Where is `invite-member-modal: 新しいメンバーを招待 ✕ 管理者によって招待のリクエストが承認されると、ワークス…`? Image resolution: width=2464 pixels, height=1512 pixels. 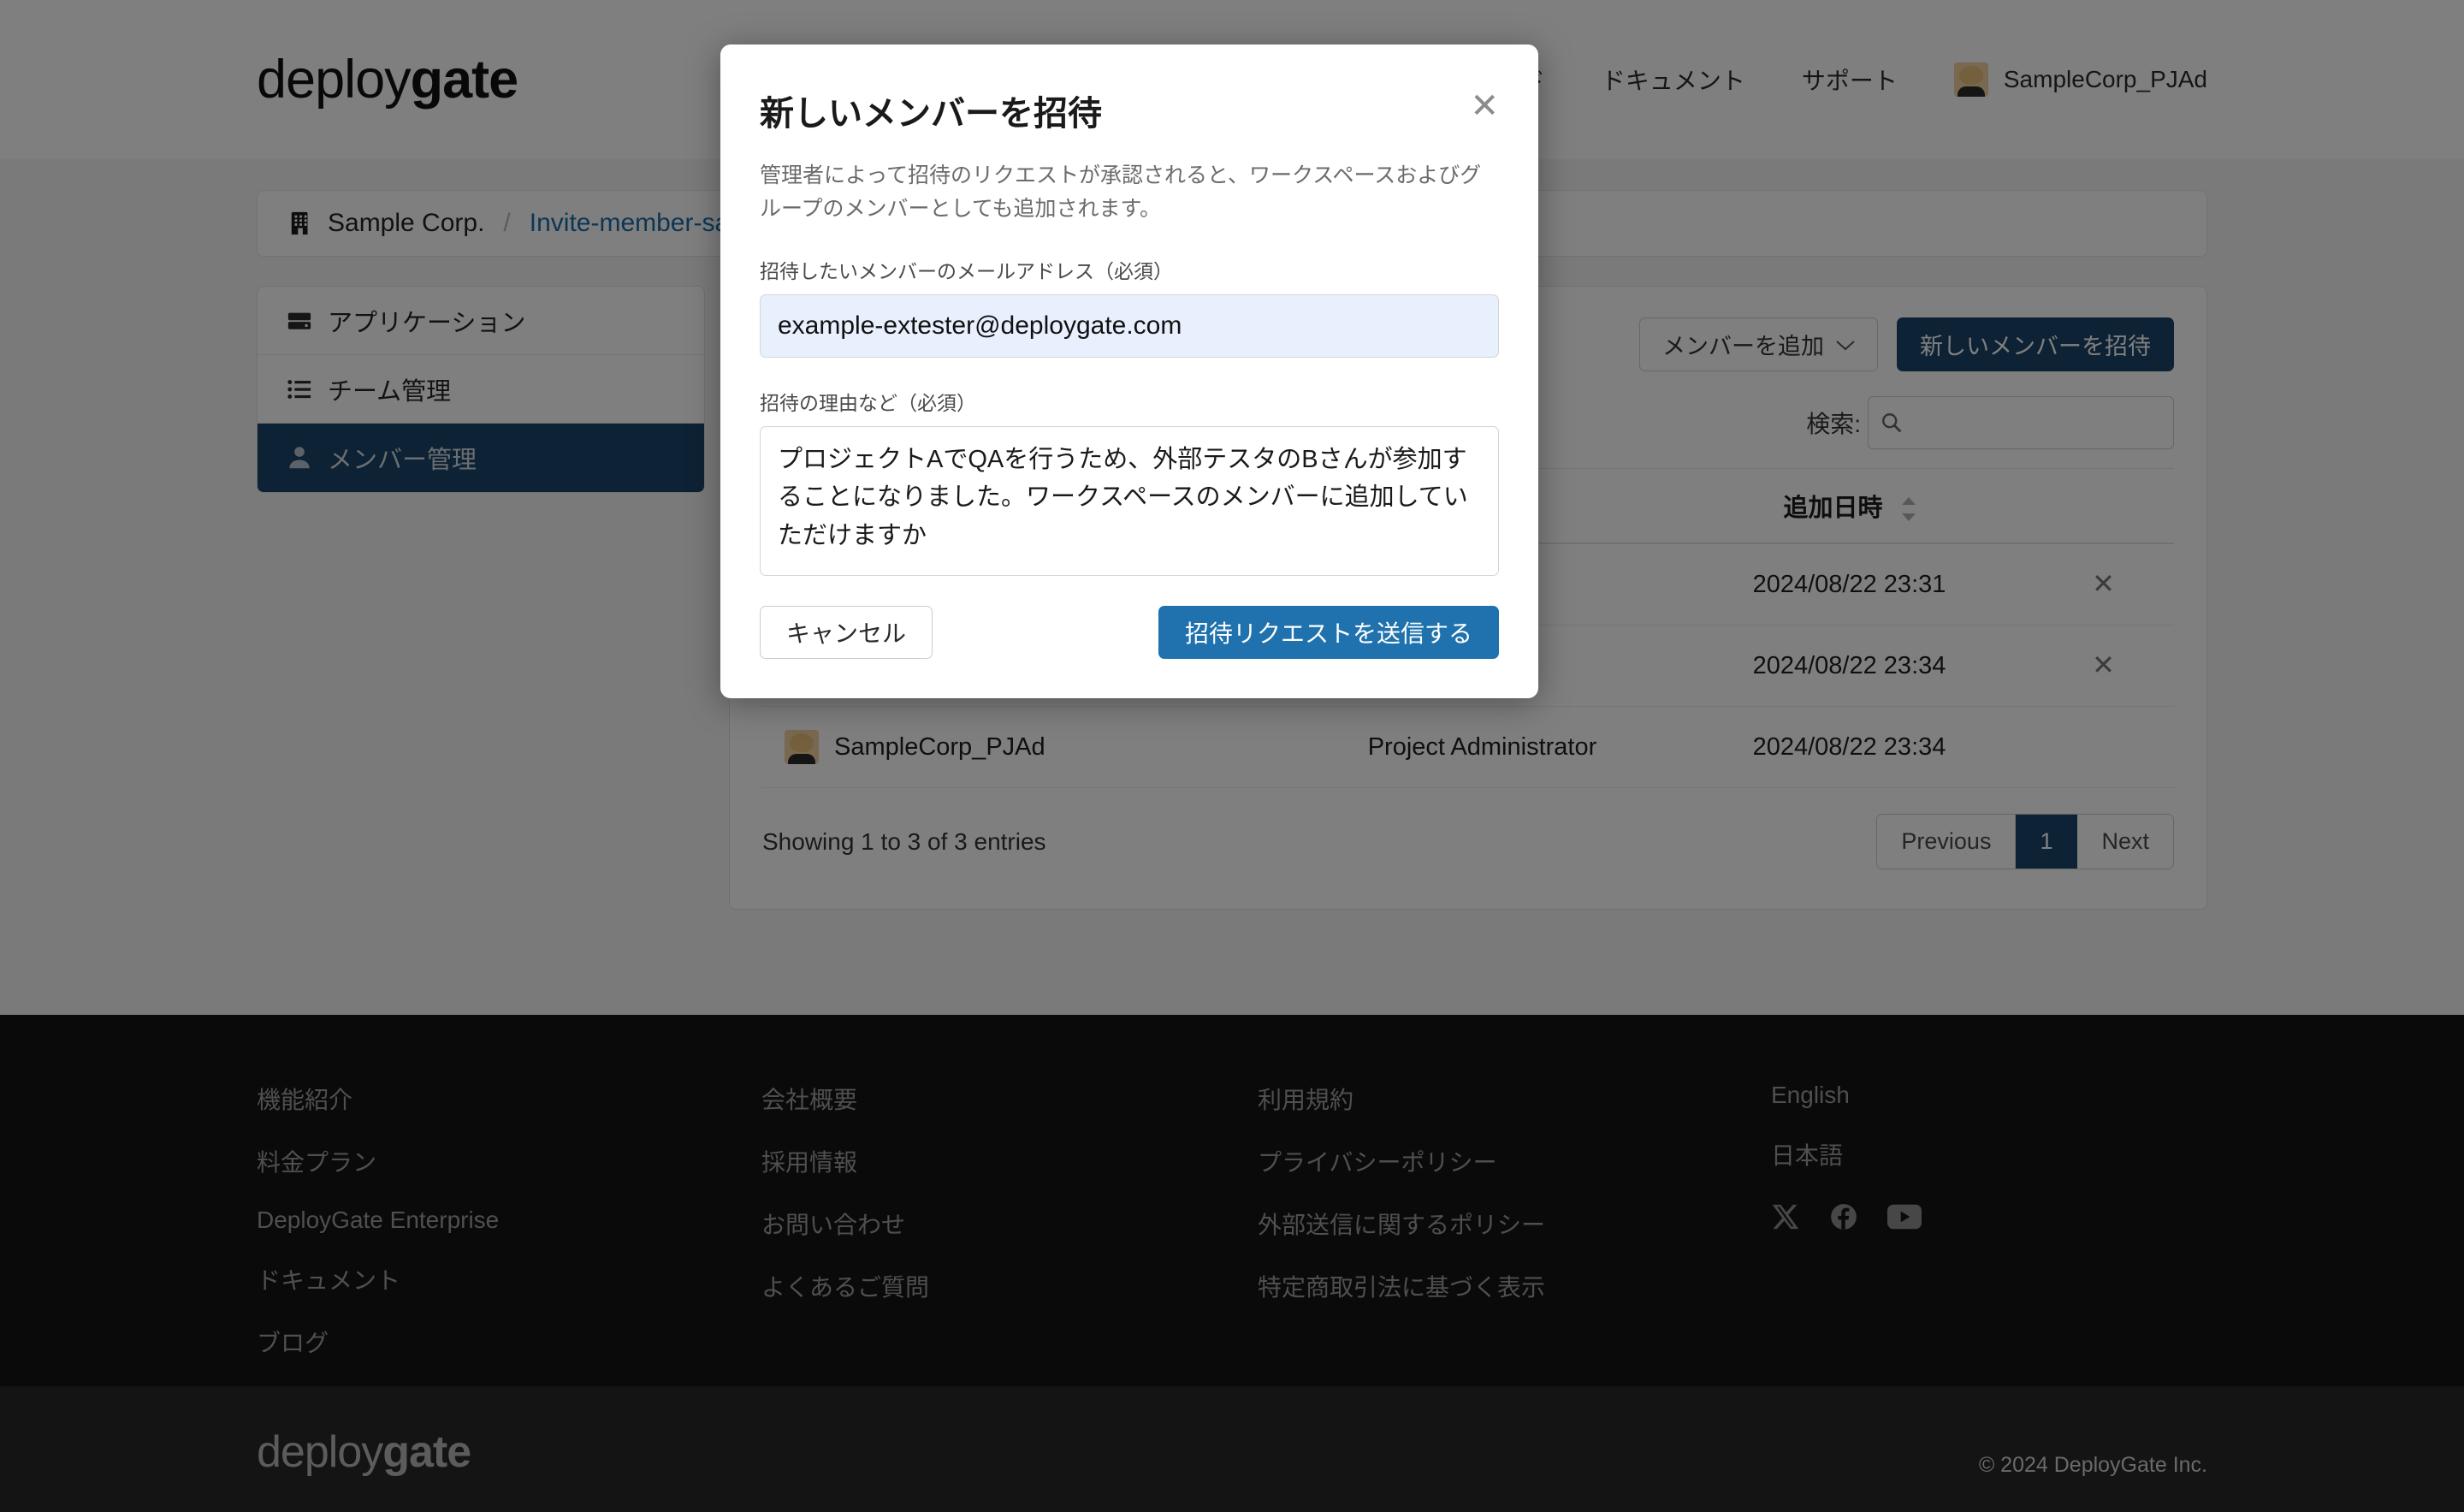
invite-member-modal: 新しいメンバーを招待 ✕ 管理者によって招待のリクエストが承認されると、ワークス… is located at coordinates (1129, 371).